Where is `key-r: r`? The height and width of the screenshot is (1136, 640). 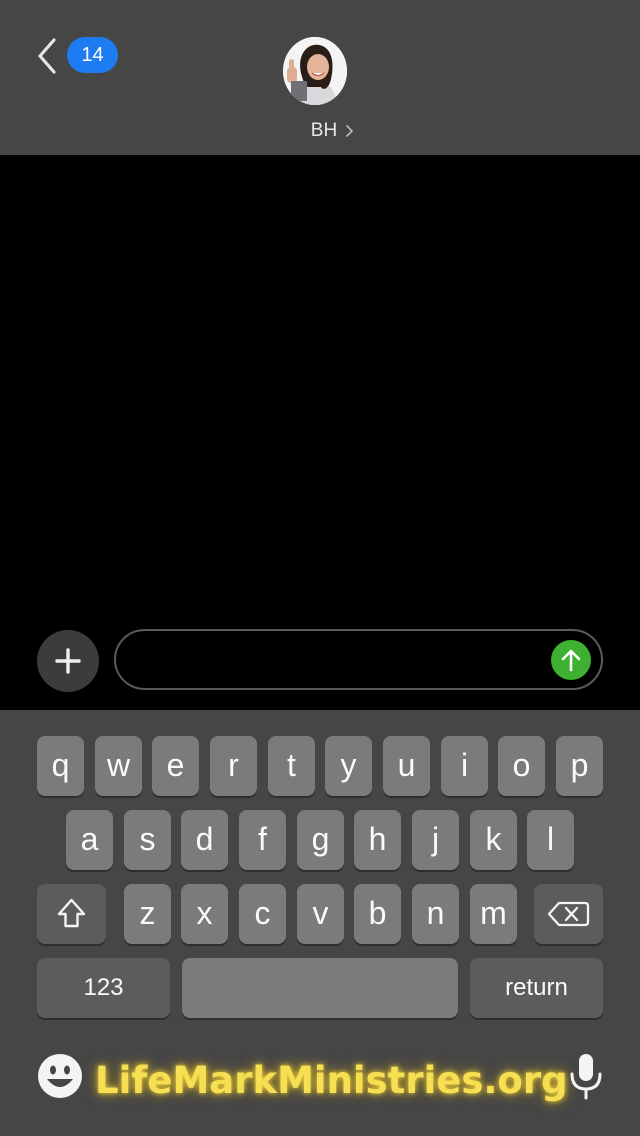
key-r: r is located at coordinates (233, 766).